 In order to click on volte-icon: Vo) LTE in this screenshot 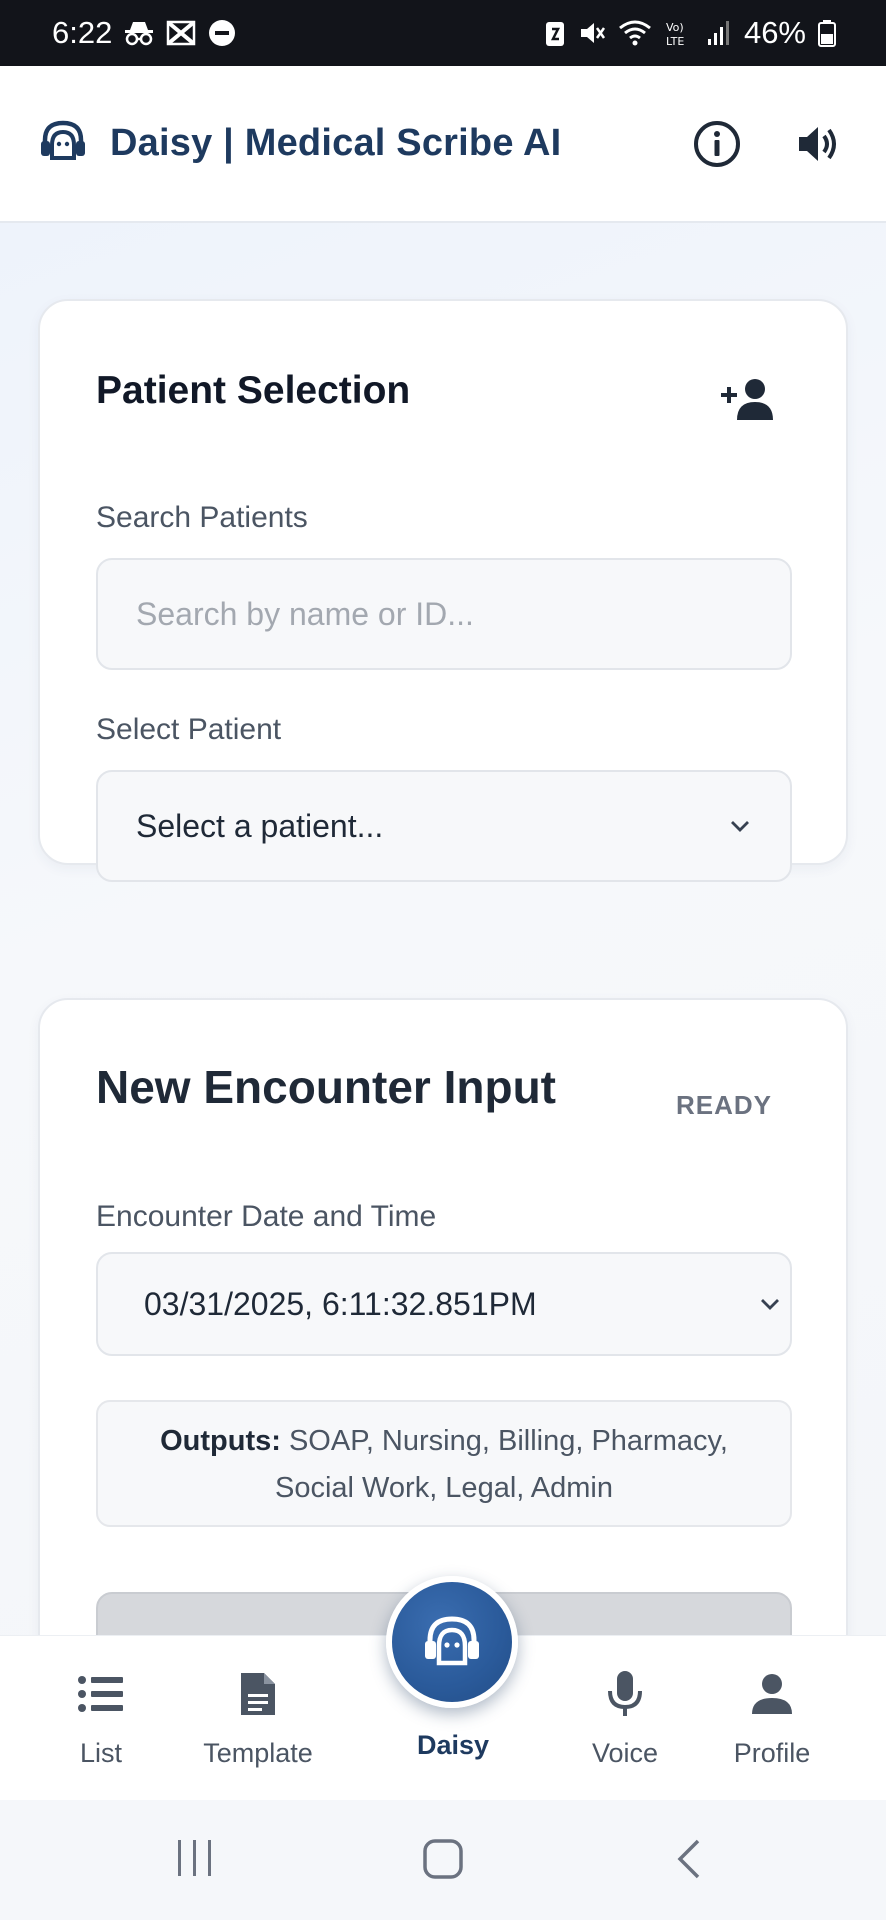, I will do `click(679, 33)`.